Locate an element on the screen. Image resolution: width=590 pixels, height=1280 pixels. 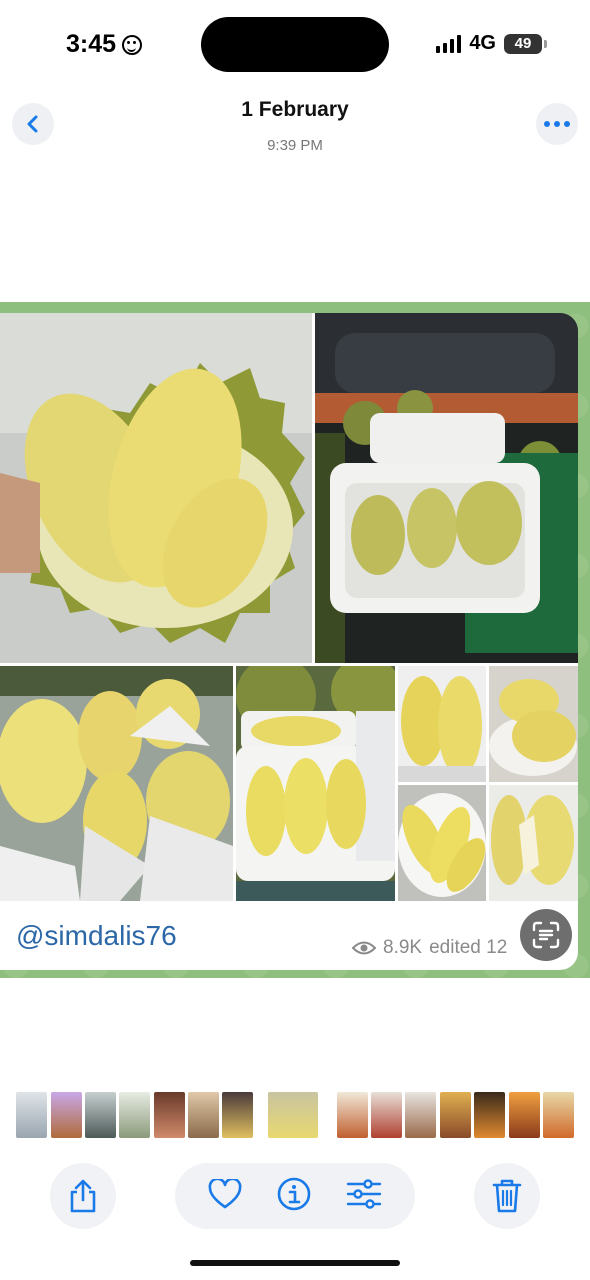
dynamic-island is located at coordinates (295, 44).